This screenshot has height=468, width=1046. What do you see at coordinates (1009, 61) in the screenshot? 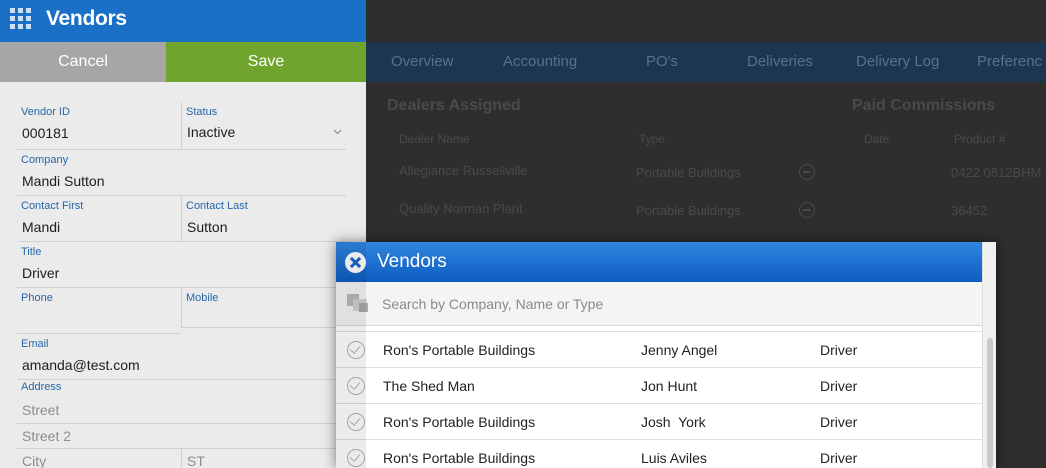
I see `tab-preferences: Preferenc` at bounding box center [1009, 61].